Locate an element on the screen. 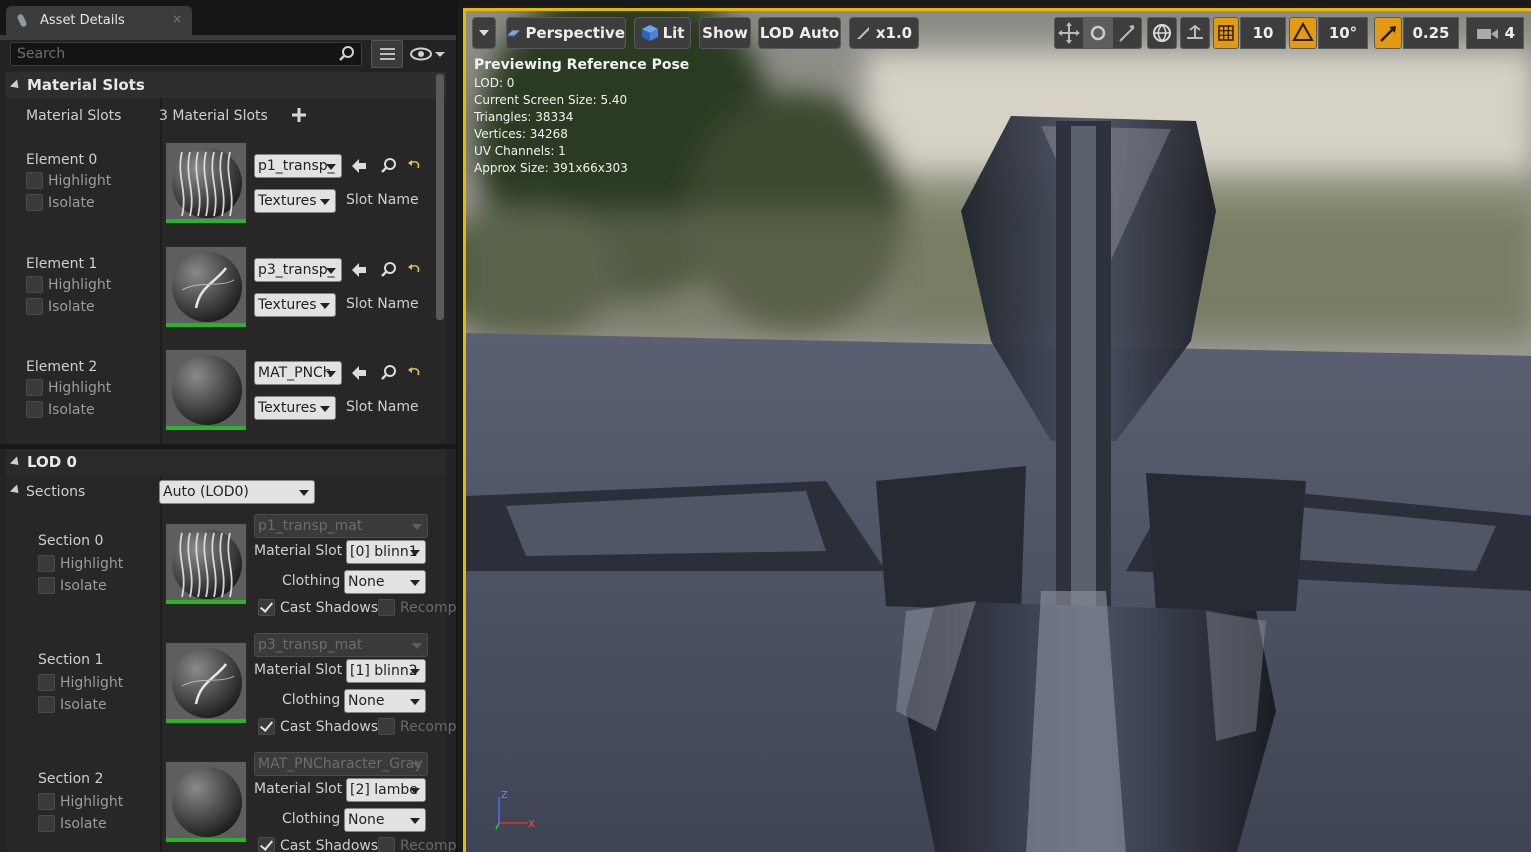  scale-snap-icon is located at coordinates (1388, 34).